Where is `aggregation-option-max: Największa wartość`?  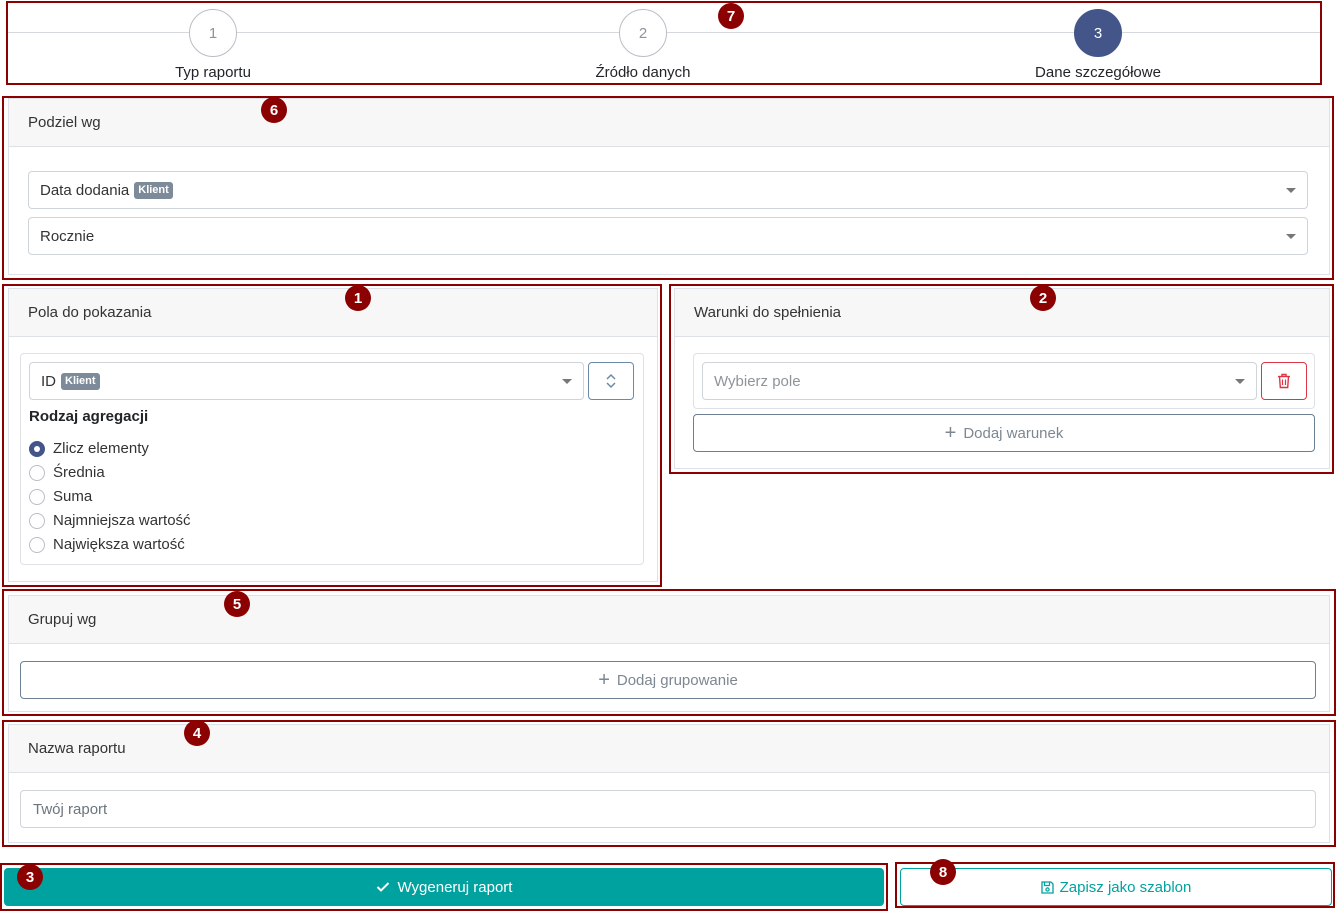
aggregation-option-max: Największa wartość is located at coordinates (107, 544).